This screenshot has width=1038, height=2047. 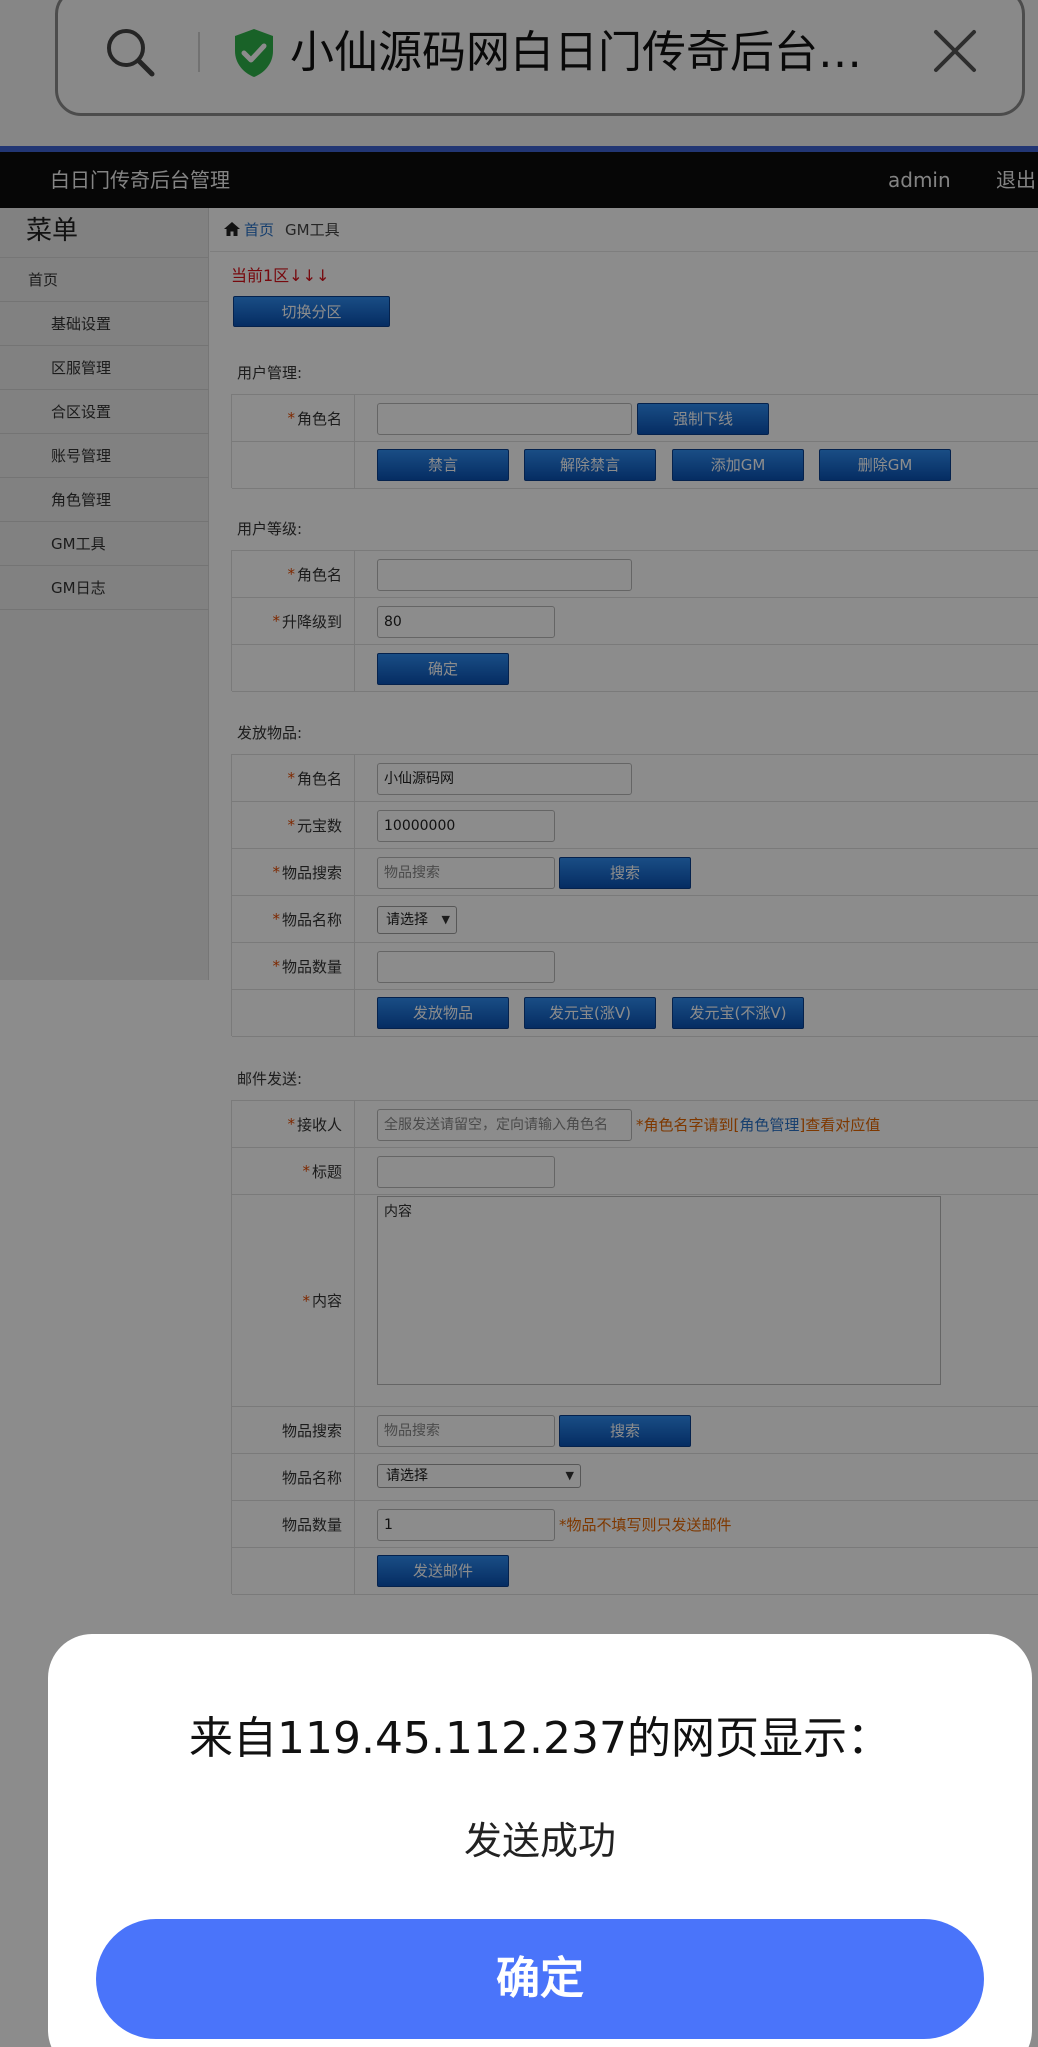 I want to click on dialog-ok-button: 确定, so click(x=540, y=1979).